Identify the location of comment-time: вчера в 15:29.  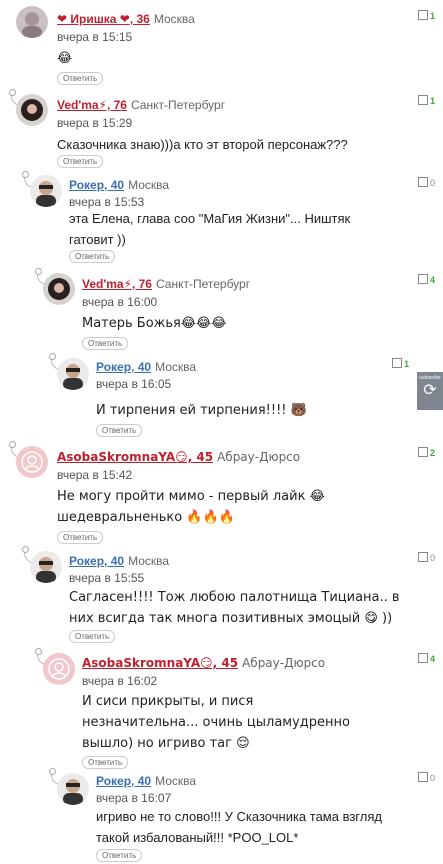
(95, 123).